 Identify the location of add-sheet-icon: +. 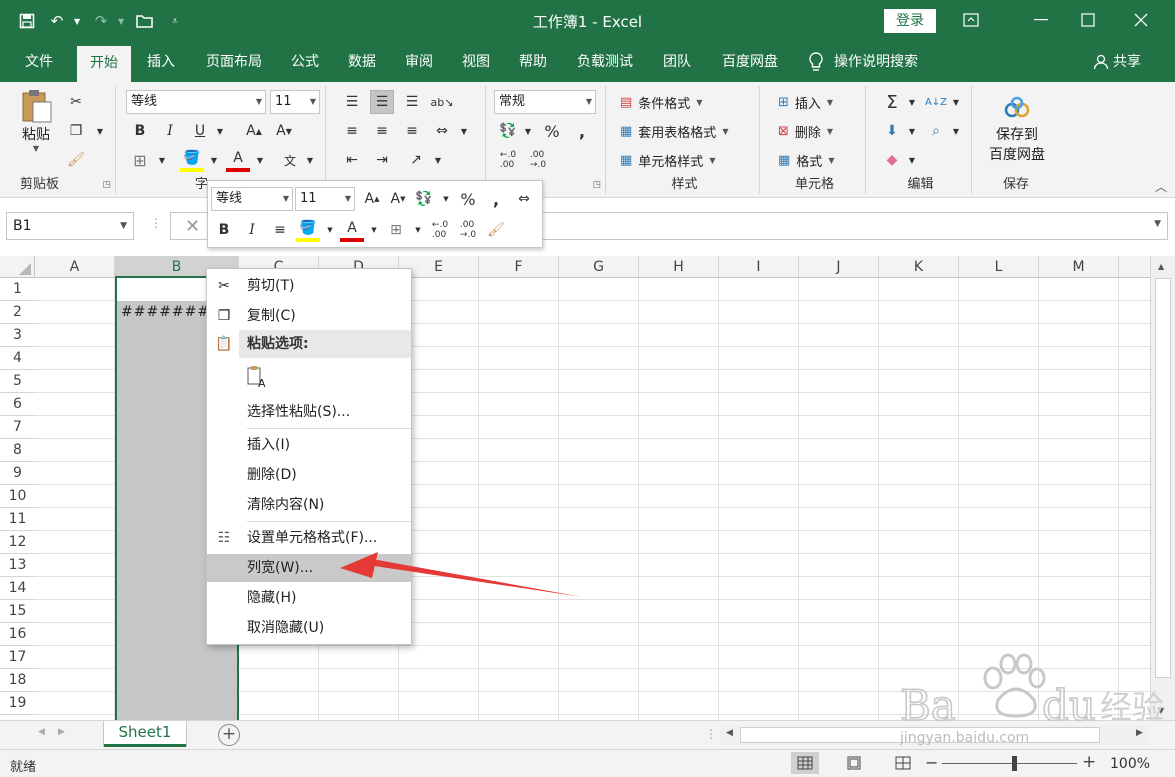
(229, 735).